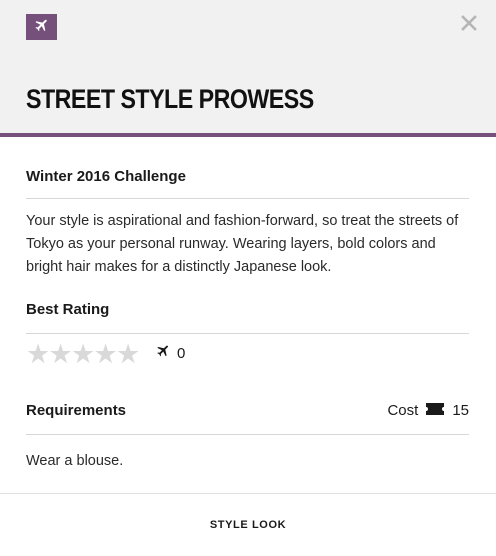  I want to click on best-rating-title: Best Rating, so click(68, 309).